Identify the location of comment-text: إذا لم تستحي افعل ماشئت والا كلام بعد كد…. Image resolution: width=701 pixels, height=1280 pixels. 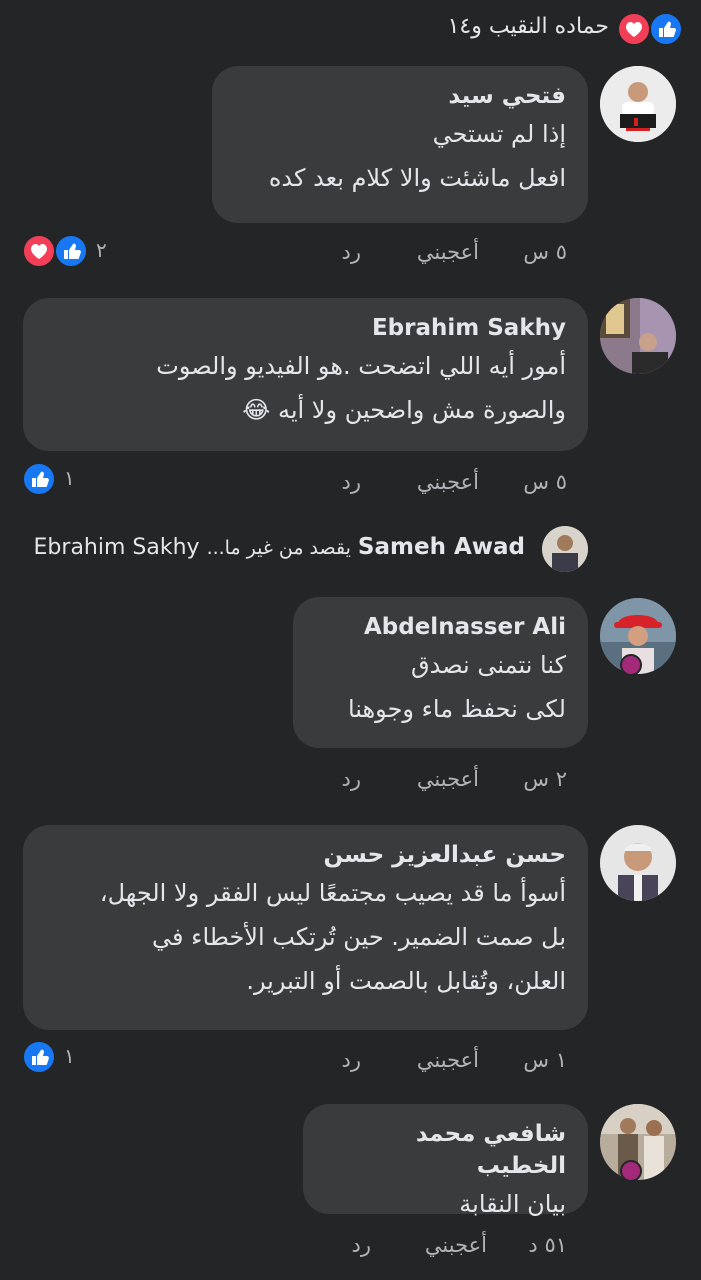
(417, 156).